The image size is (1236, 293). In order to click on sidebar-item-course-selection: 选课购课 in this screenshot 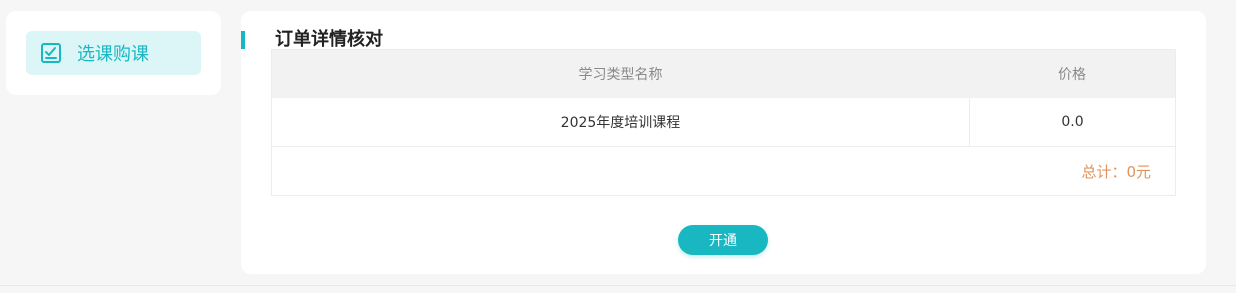, I will do `click(113, 53)`.